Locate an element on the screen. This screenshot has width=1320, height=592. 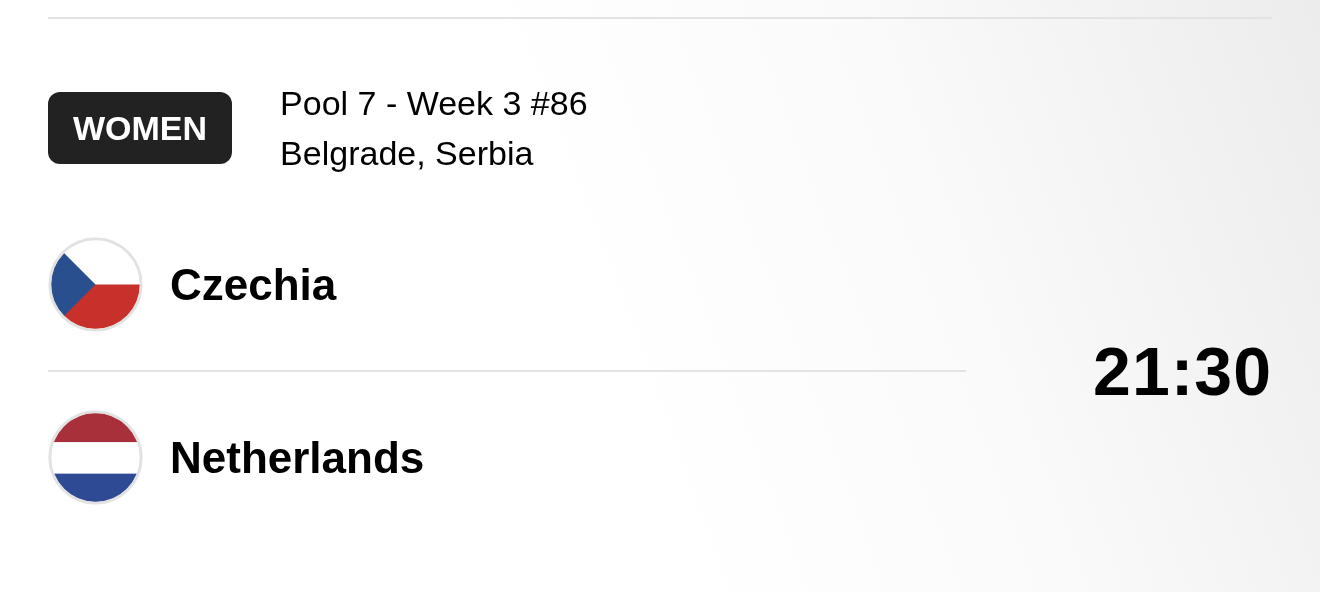
match-time: 21:30 is located at coordinates (1182, 371).